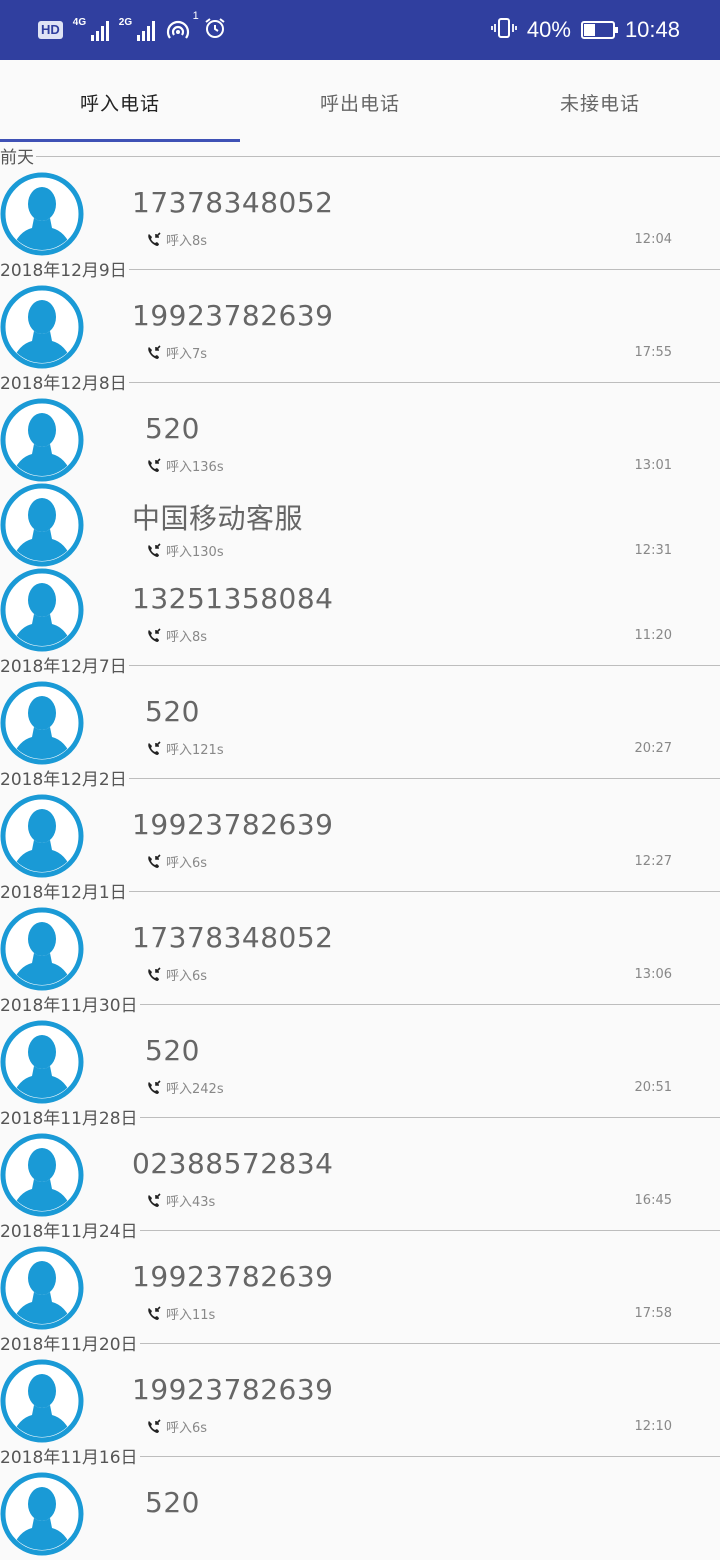 The width and height of the screenshot is (720, 1560). I want to click on call-time: 13:06, so click(653, 974).